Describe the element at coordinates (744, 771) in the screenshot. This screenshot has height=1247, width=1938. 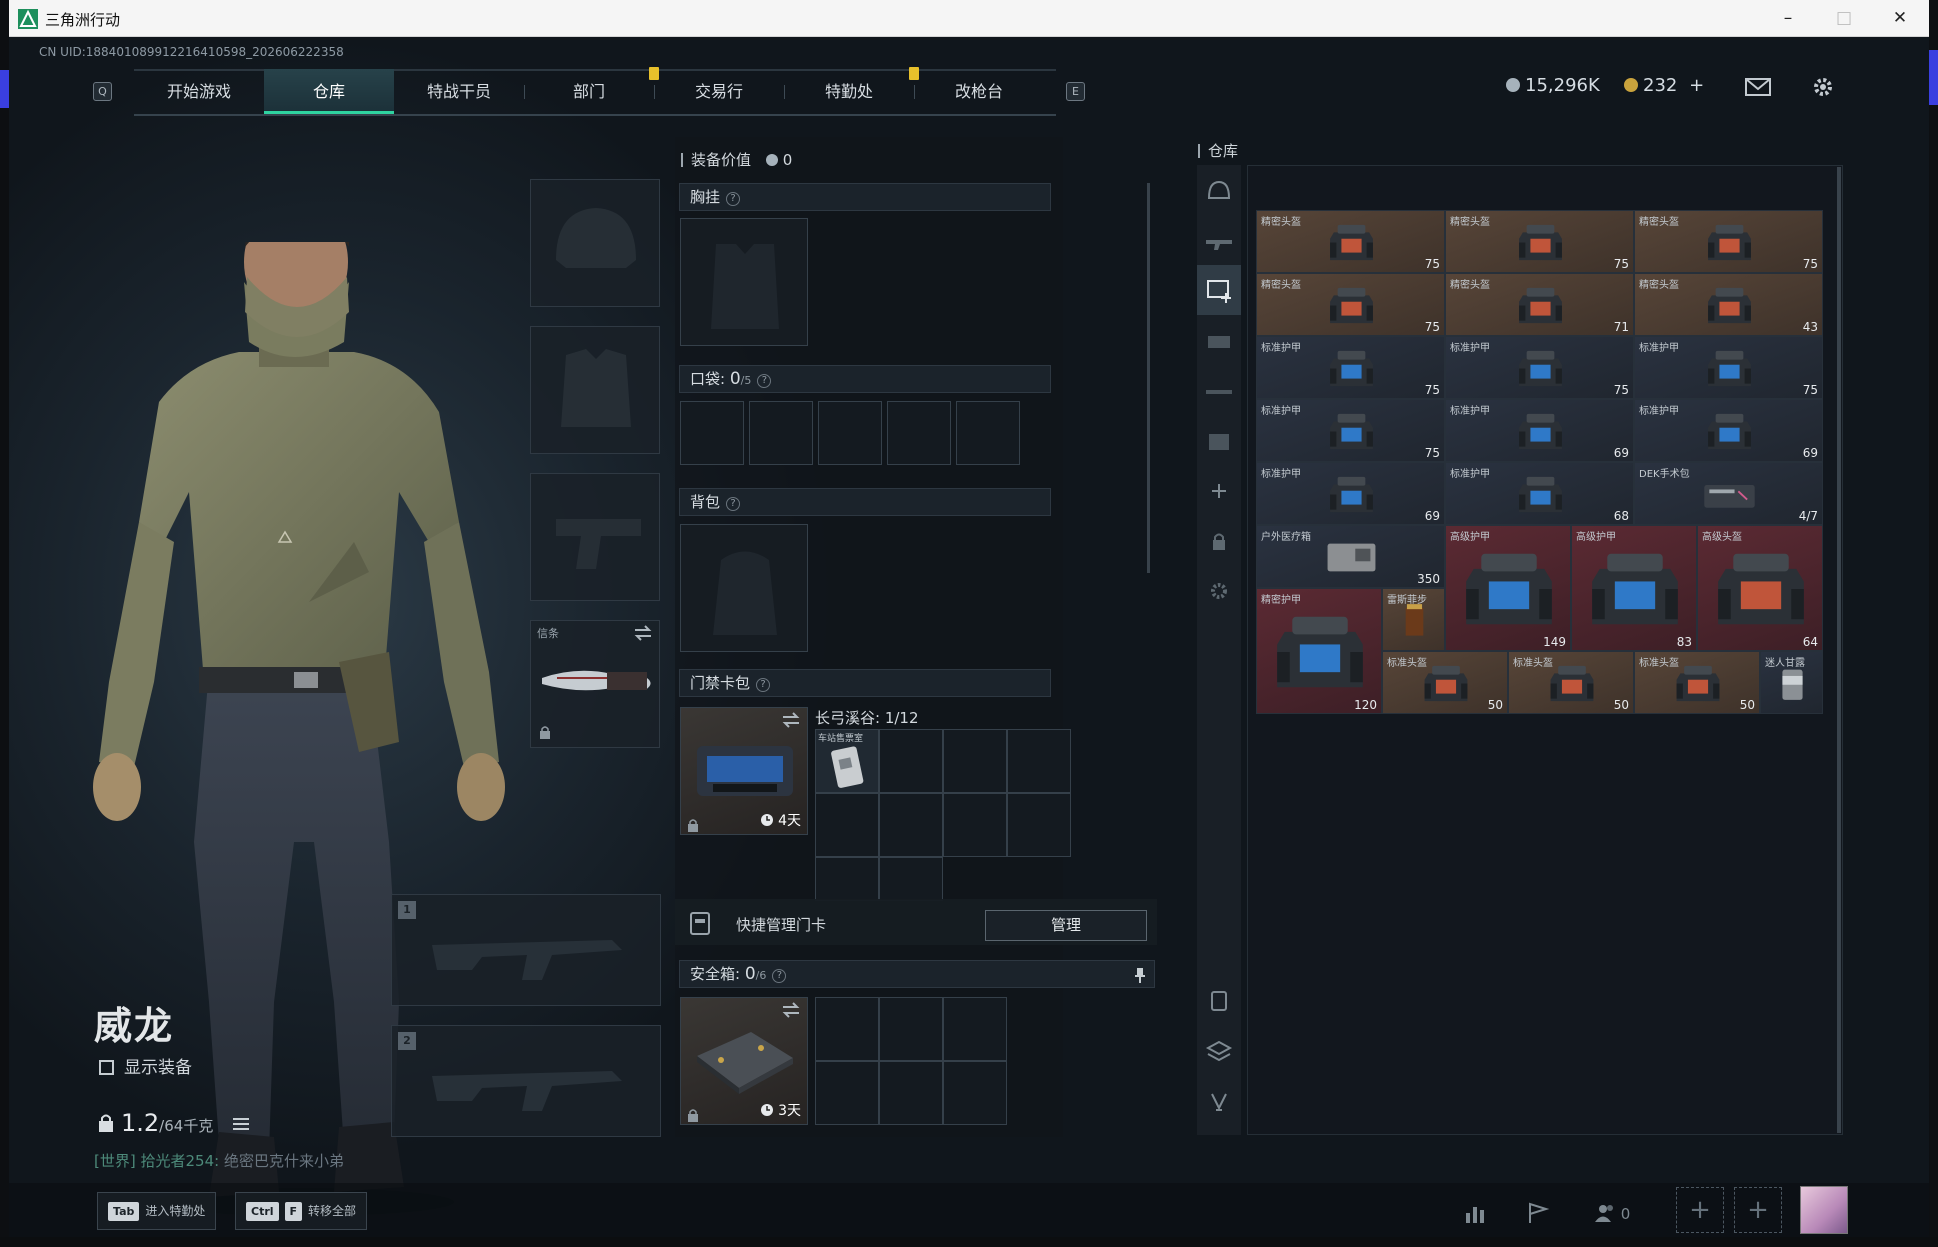
I see `keycard-case-slot: 4天` at that location.